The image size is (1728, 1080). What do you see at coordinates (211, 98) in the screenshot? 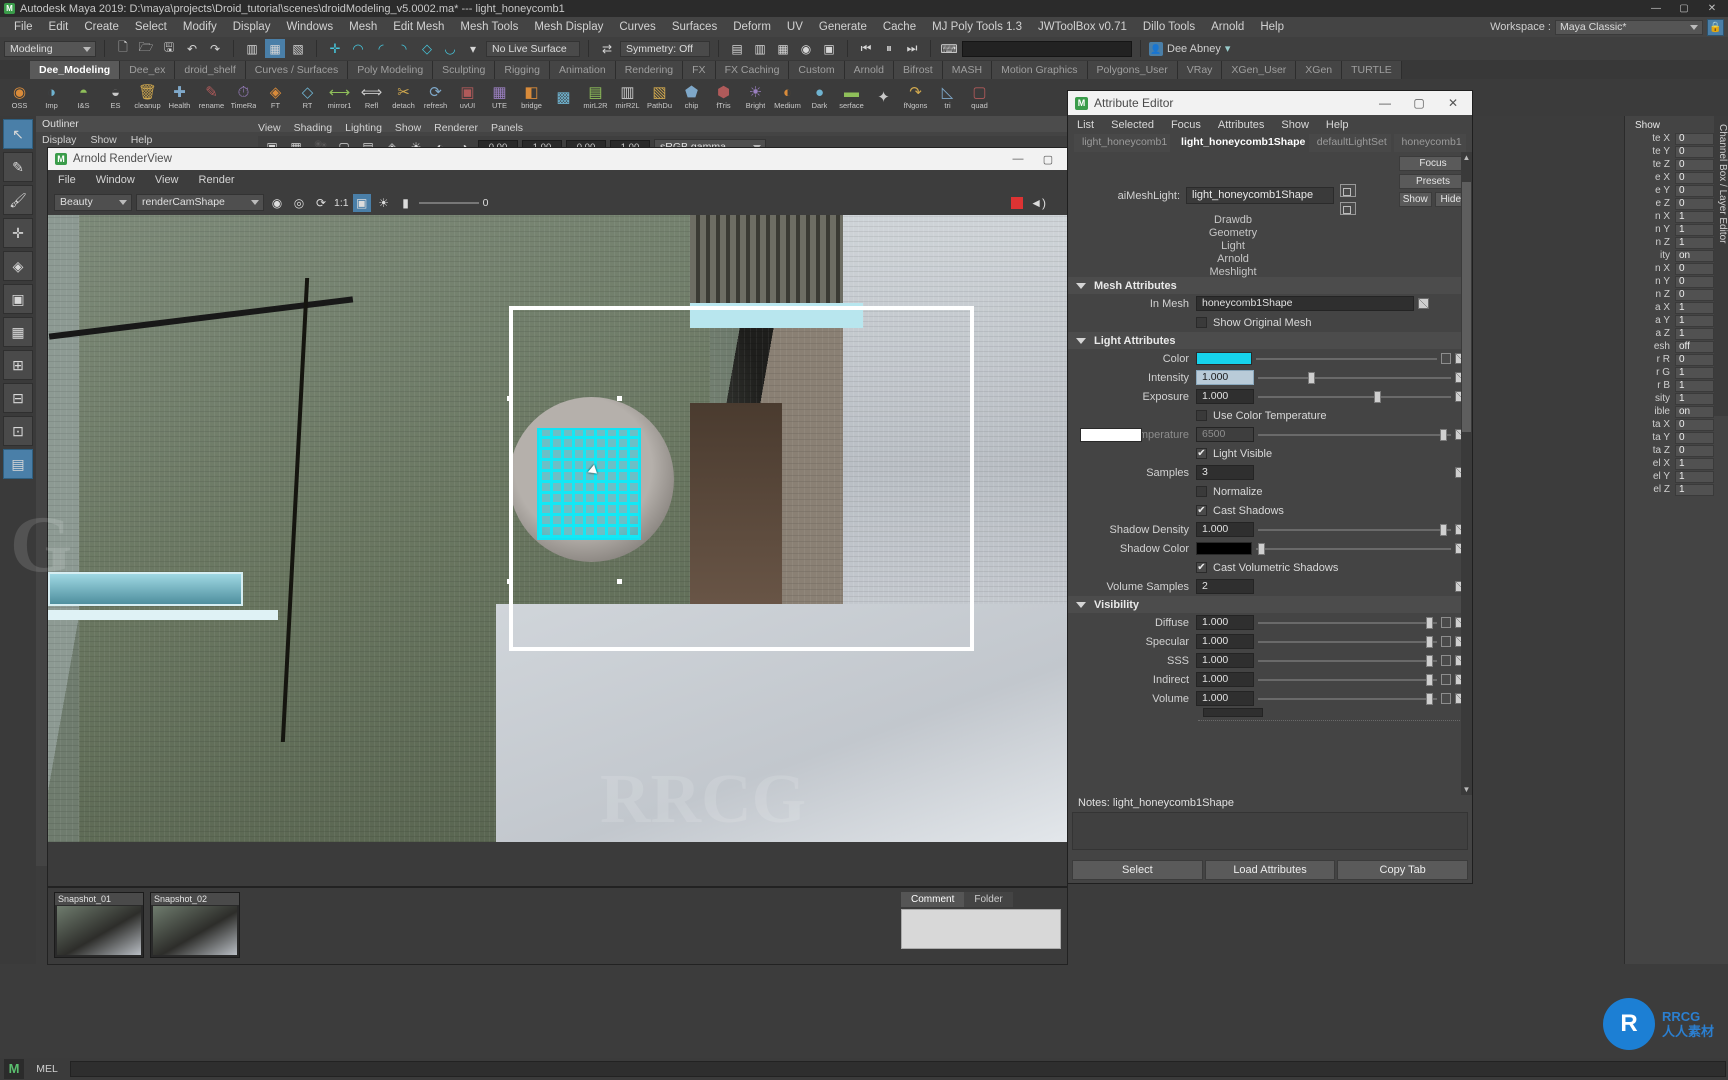
I see `shelf-button-rename: ✎ rename` at bounding box center [211, 98].